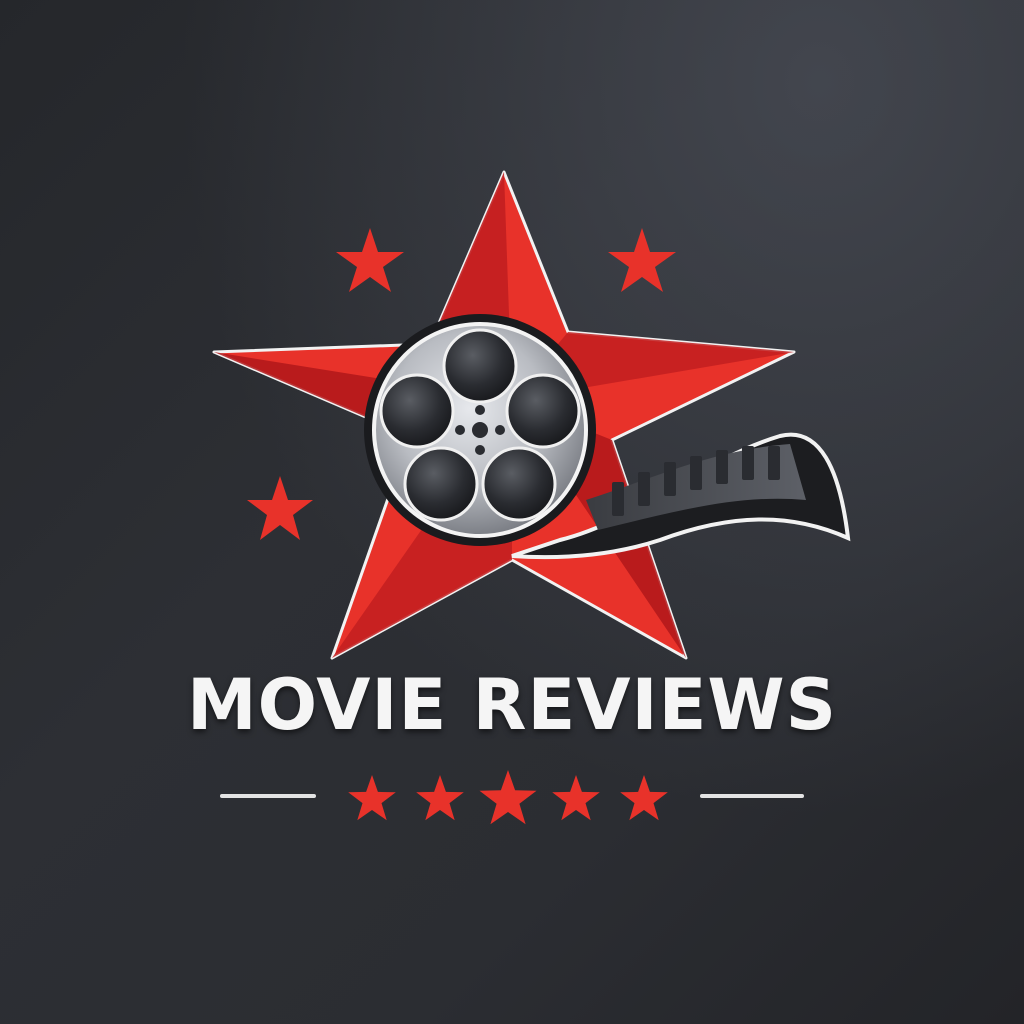  I want to click on rating-row, so click(512, 797).